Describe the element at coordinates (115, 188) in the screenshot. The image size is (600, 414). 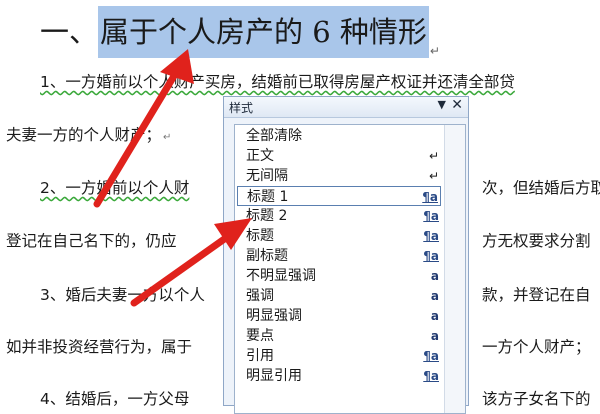
I see `paragraph-line-3: 2、一方婚前以个人财` at that location.